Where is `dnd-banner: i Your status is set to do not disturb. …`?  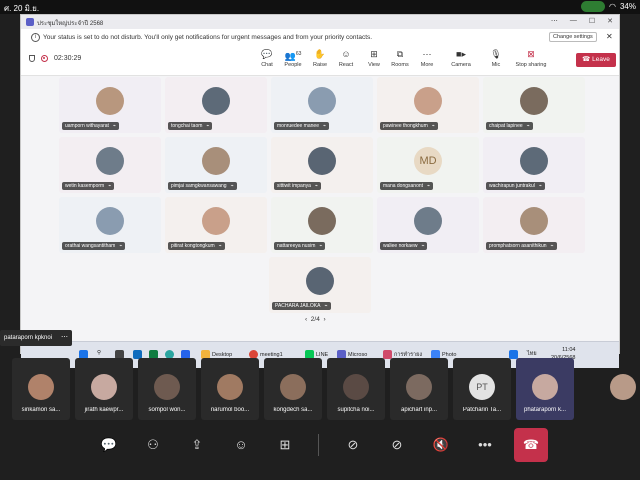
dnd-banner: i Your status is set to do not disturb. … is located at coordinates (320, 37).